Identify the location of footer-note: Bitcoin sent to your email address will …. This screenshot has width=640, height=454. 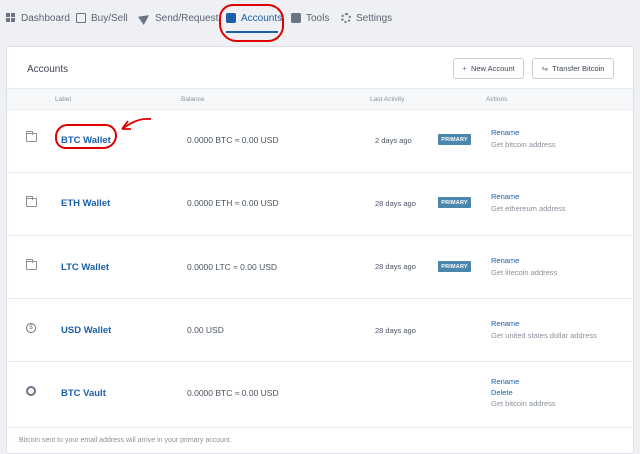
(125, 440).